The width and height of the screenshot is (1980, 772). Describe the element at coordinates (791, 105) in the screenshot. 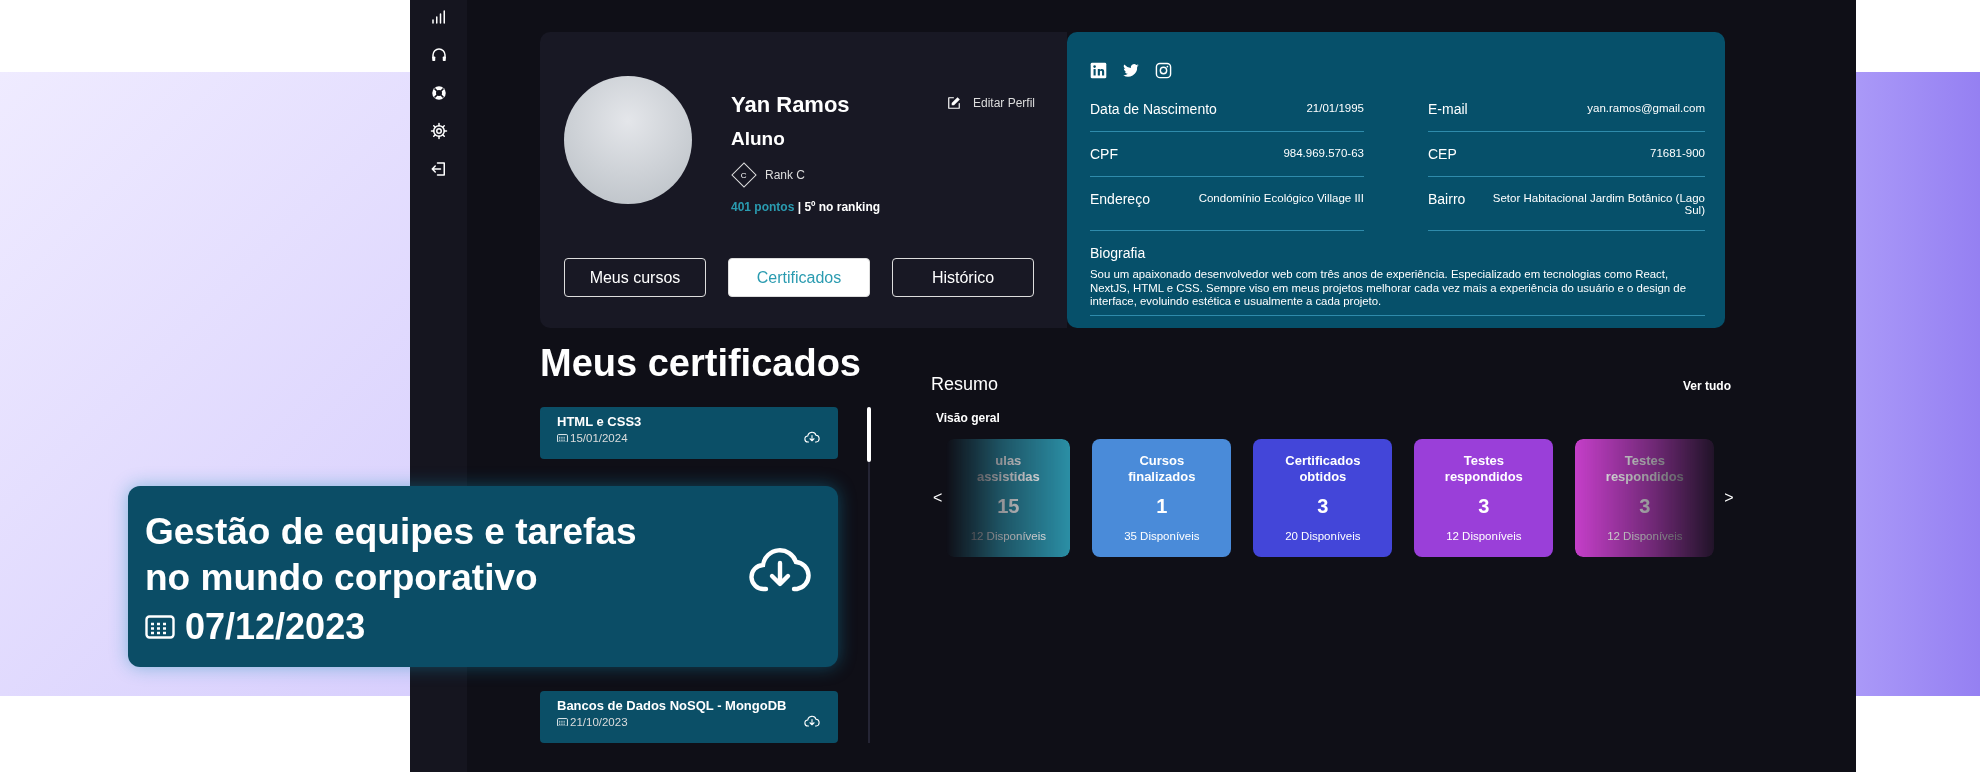

I see `user-name: Yan Ramos` at that location.